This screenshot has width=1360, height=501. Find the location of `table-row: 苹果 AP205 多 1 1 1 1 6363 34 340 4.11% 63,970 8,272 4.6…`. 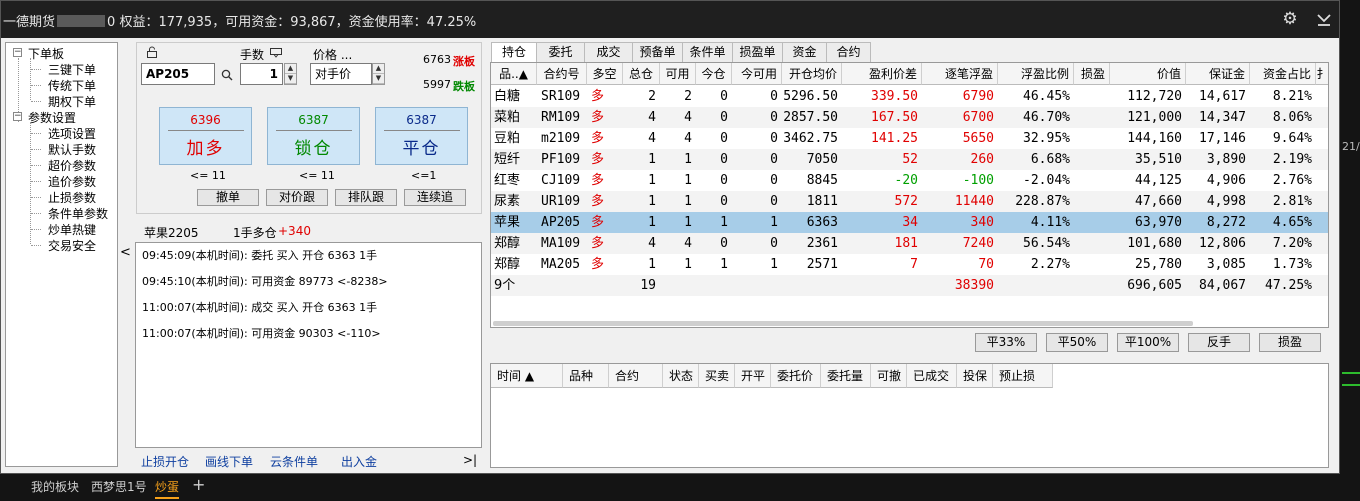

table-row: 苹果 AP205 多 1 1 1 1 6363 34 340 4.11% 63,970 8,272 4.6… is located at coordinates (909, 222).